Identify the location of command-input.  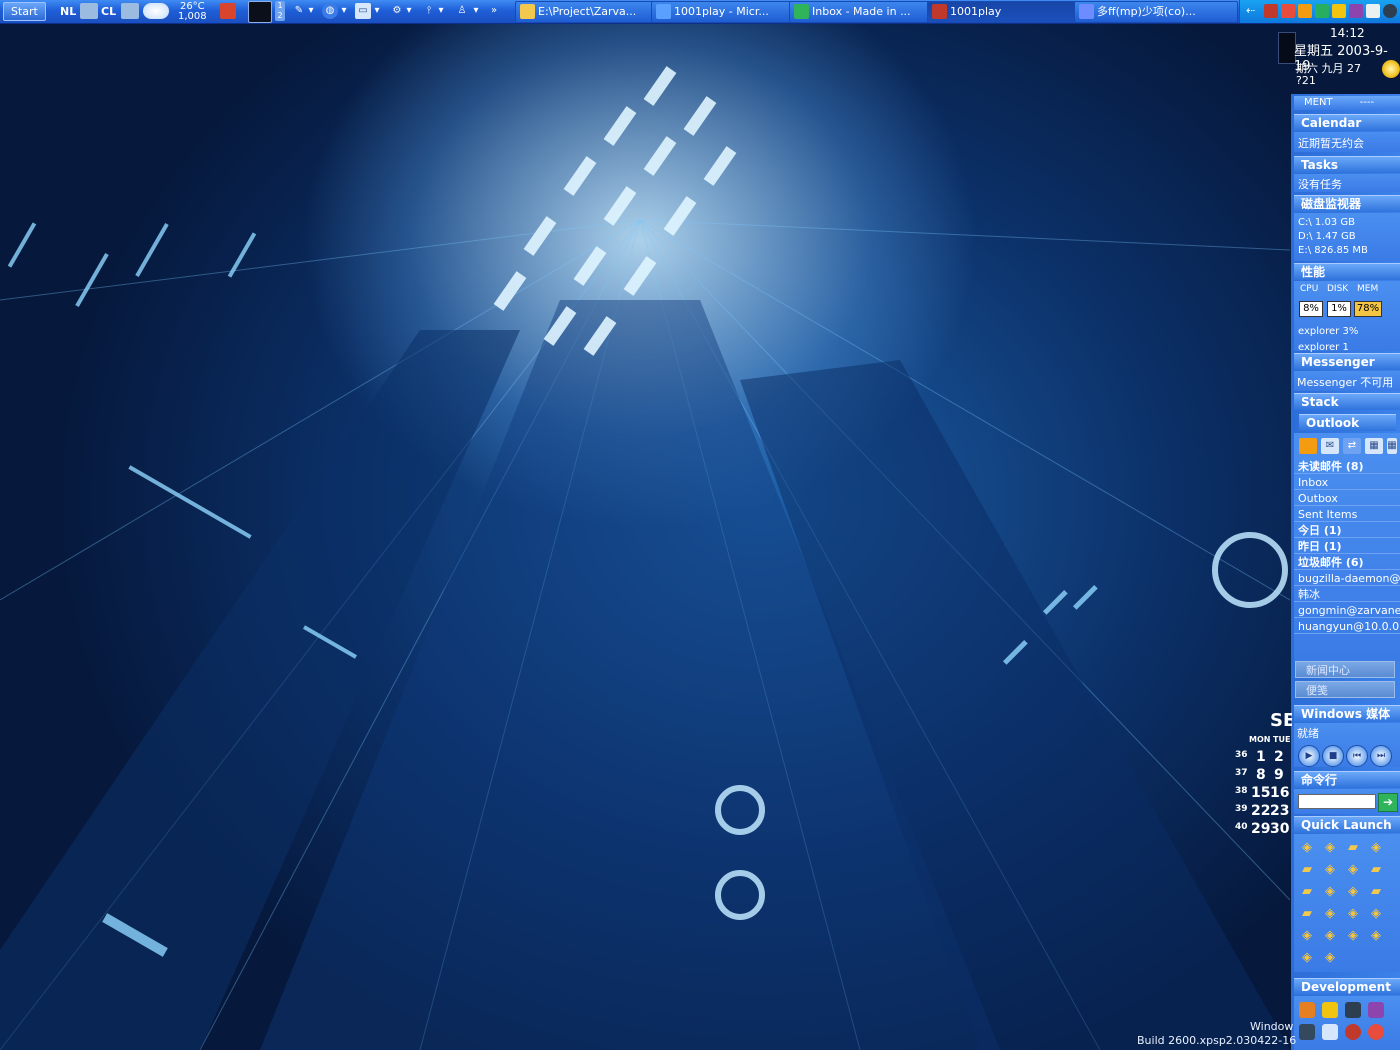
(1337, 801).